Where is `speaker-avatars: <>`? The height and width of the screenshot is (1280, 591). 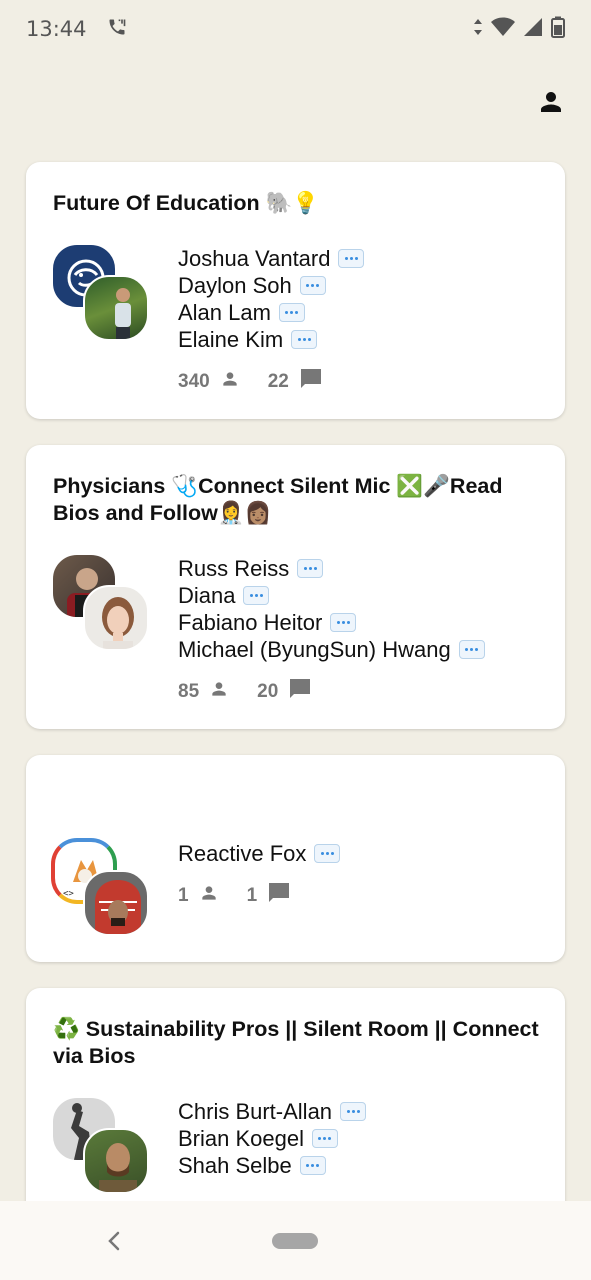
speaker-avatars: <> is located at coordinates (114, 889).